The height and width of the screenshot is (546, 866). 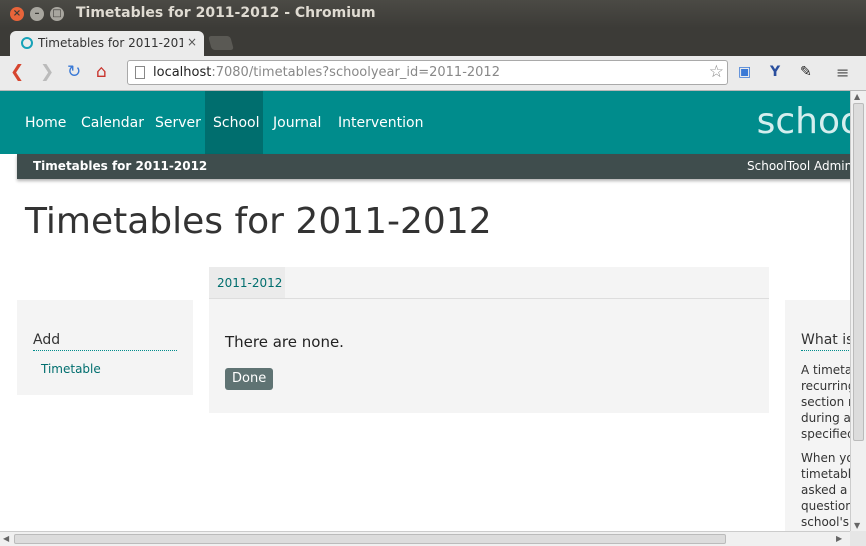 I want to click on help-text-line: A timetal, so click(x=825, y=370).